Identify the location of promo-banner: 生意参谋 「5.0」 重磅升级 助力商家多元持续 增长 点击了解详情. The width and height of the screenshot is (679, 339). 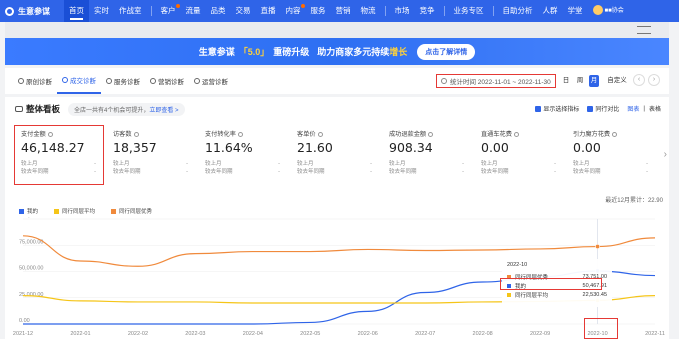
(337, 51).